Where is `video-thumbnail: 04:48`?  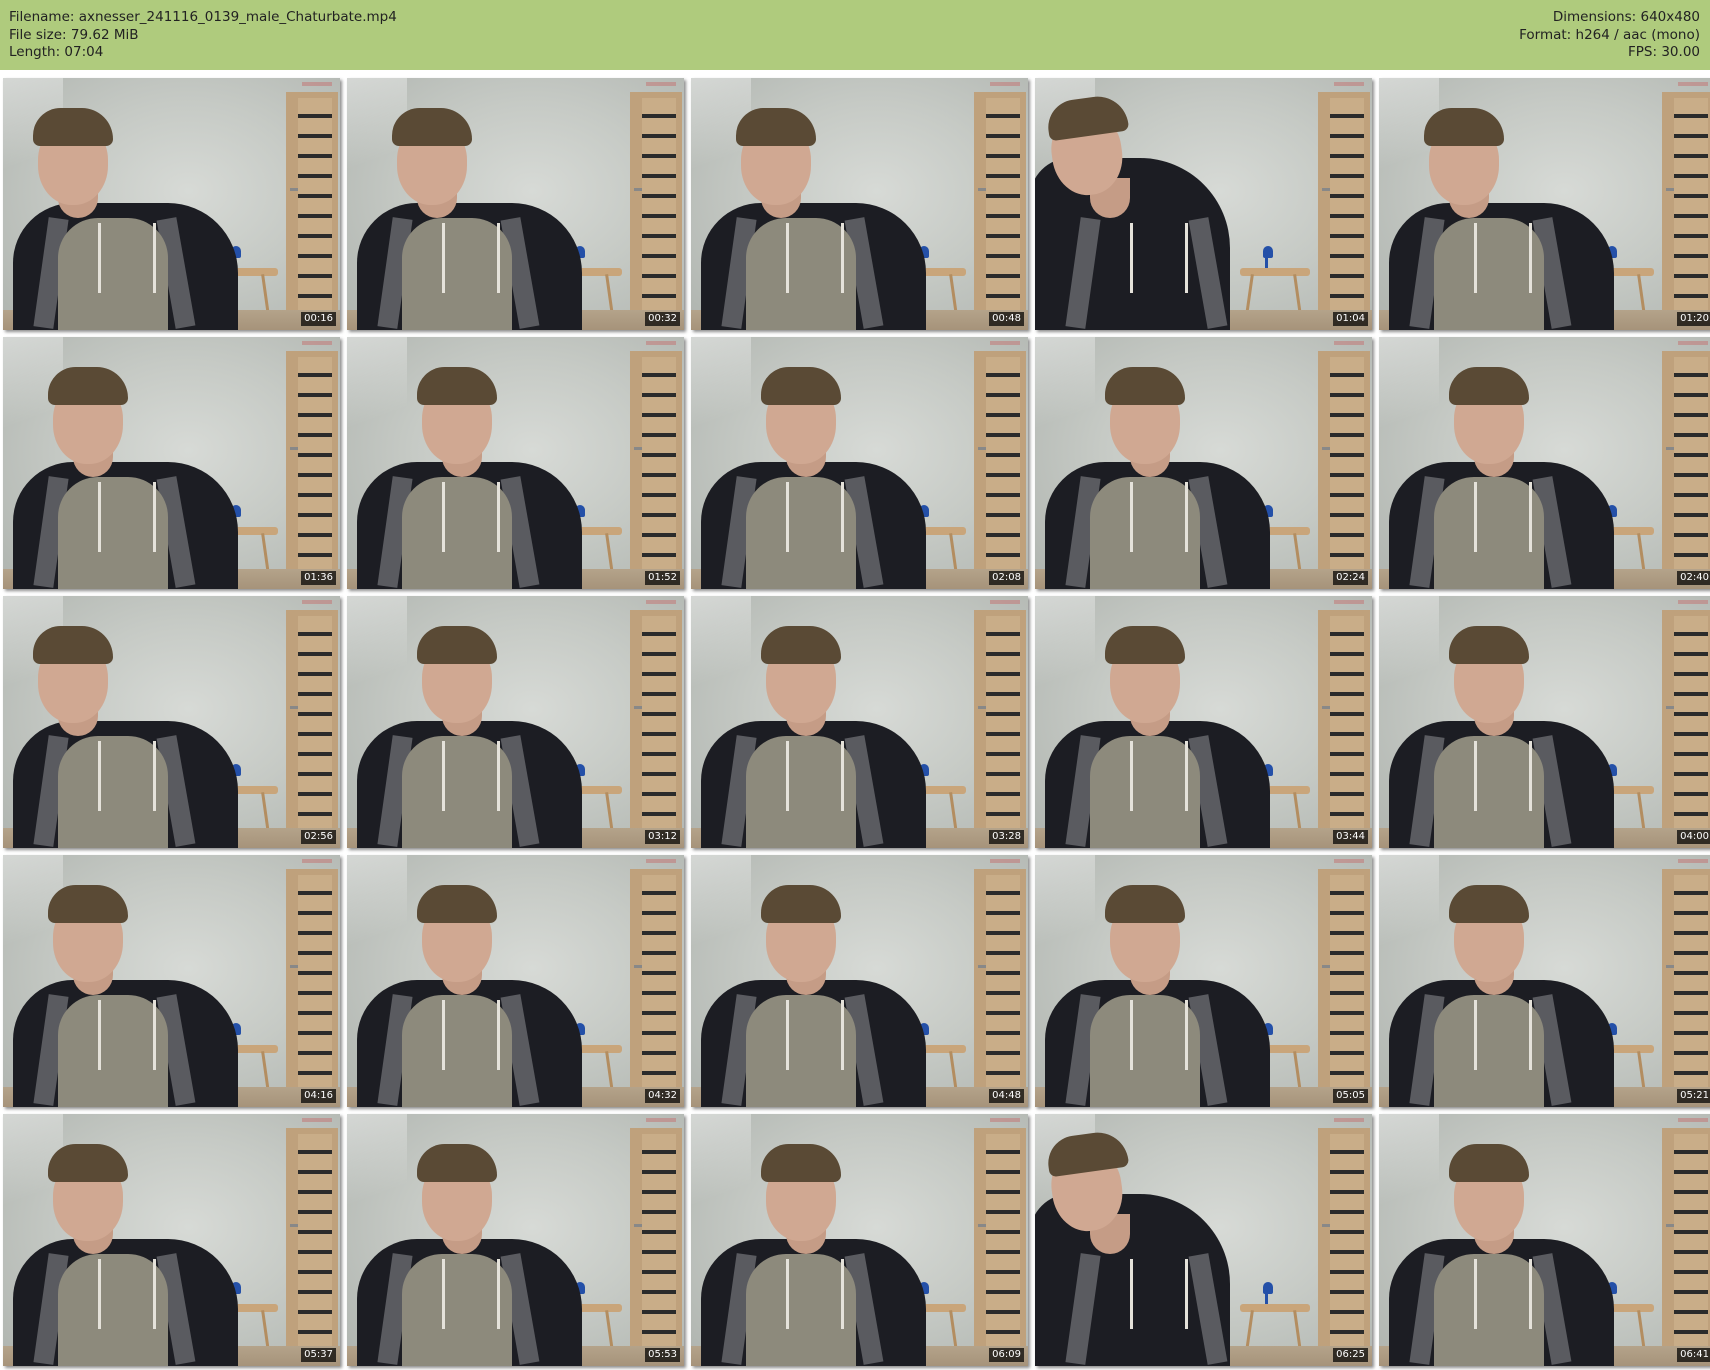
video-thumbnail: 04:48 is located at coordinates (859, 981).